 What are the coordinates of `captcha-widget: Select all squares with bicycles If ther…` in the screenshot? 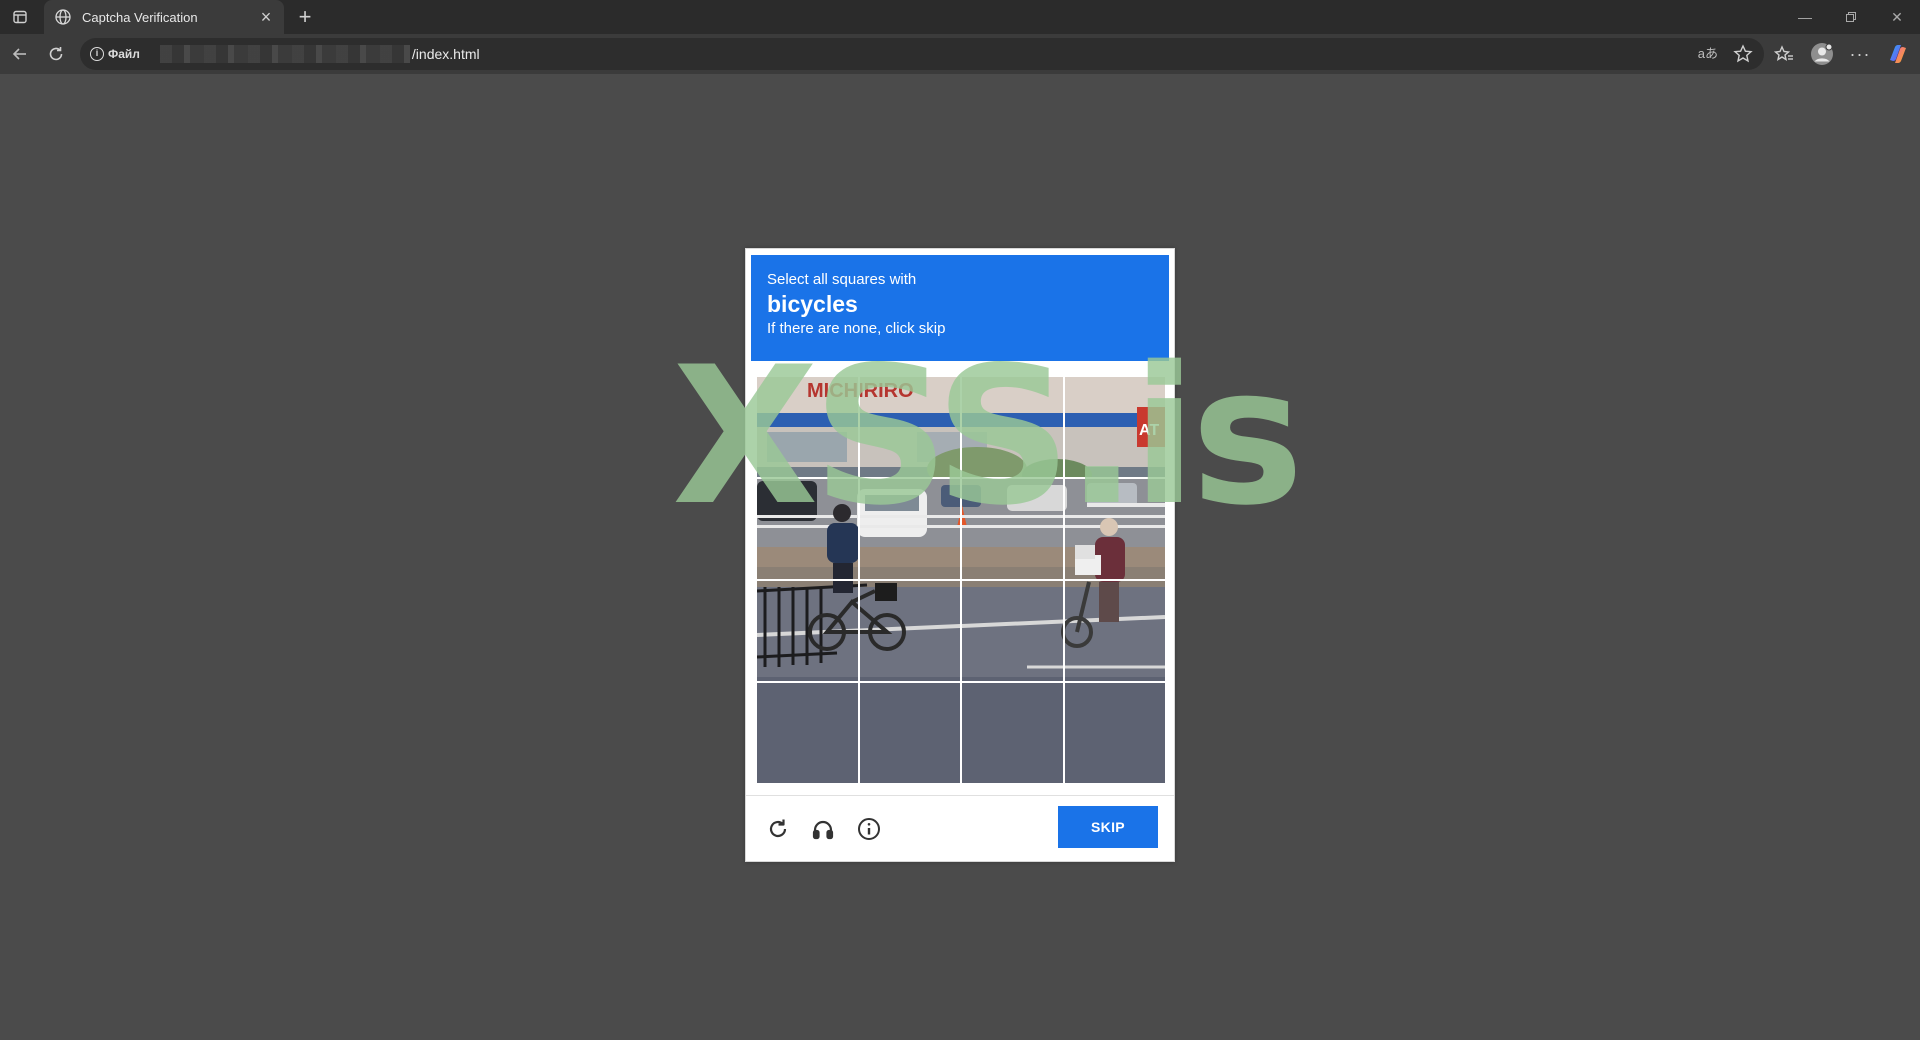 It's located at (960, 555).